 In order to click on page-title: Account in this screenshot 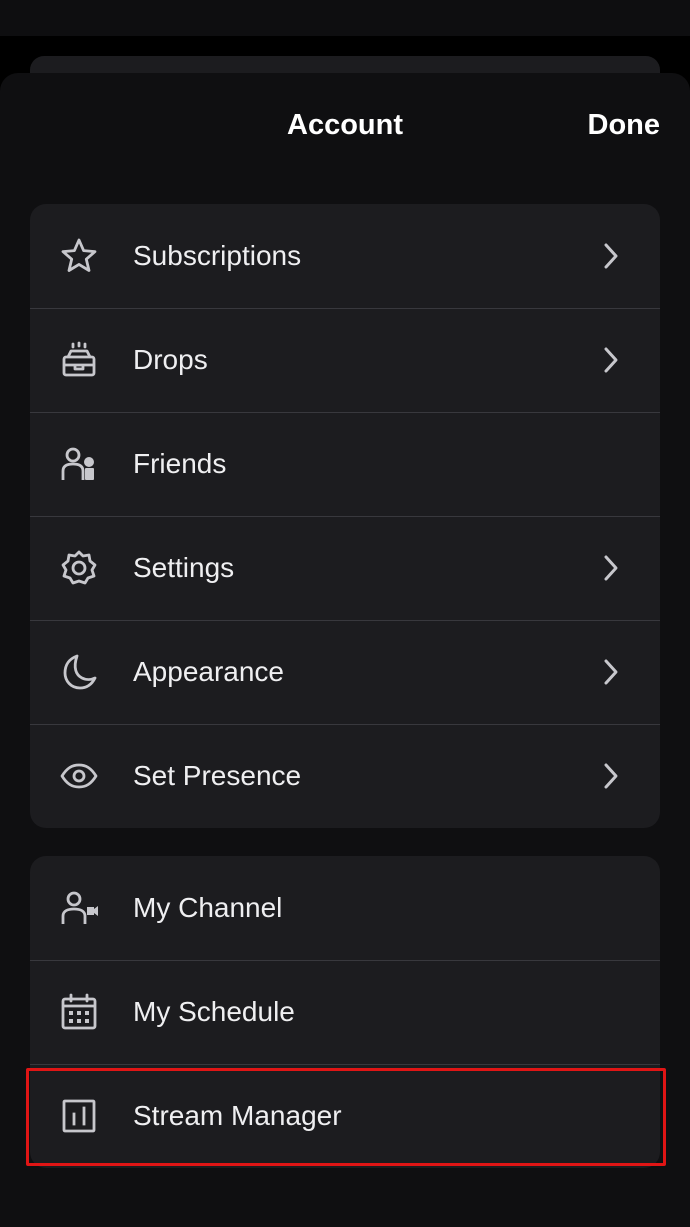, I will do `click(345, 125)`.